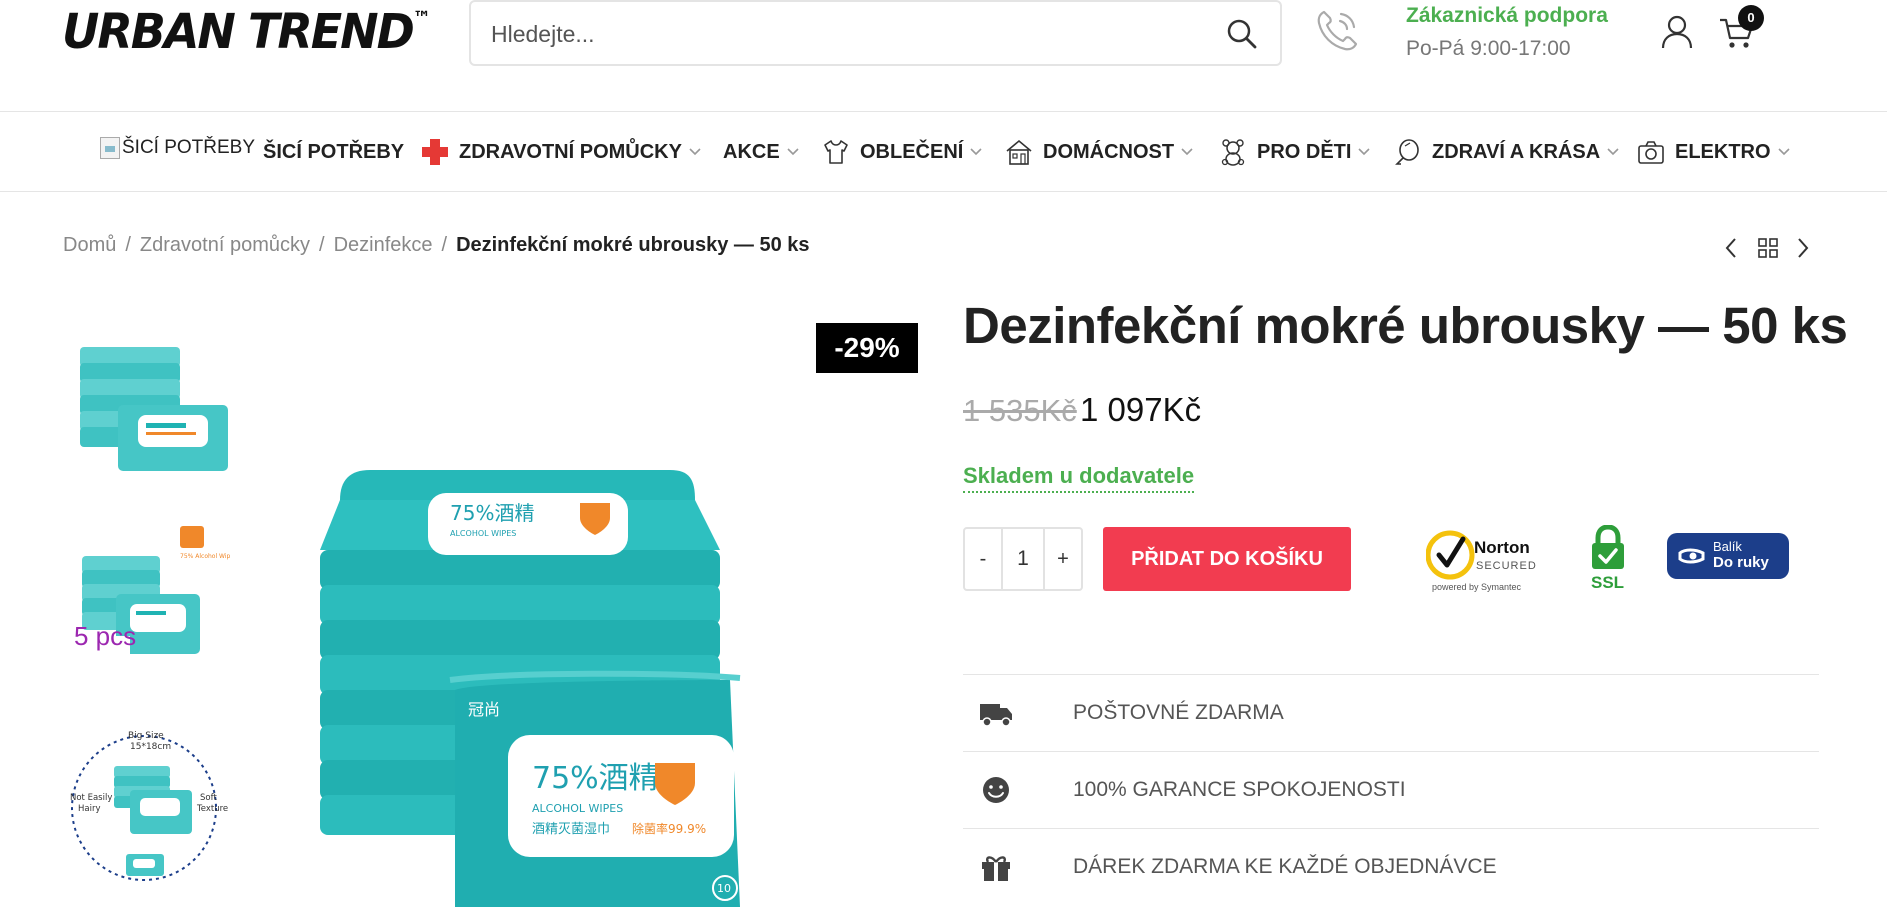 This screenshot has width=1887, height=907. I want to click on current-price: 1 097Kč, so click(1141, 409).